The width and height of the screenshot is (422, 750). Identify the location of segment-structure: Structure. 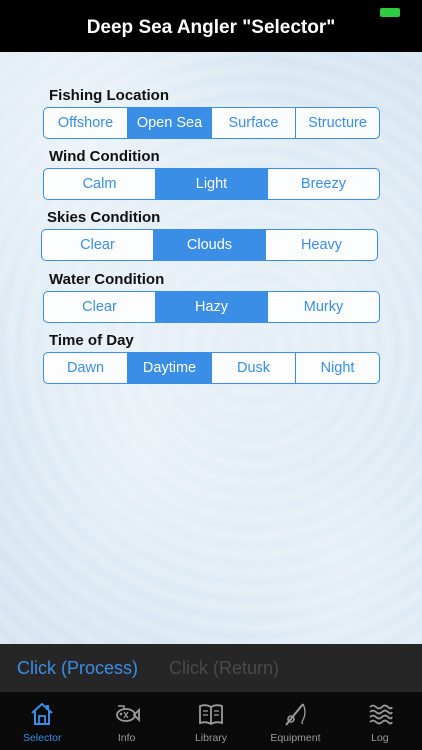
(337, 123).